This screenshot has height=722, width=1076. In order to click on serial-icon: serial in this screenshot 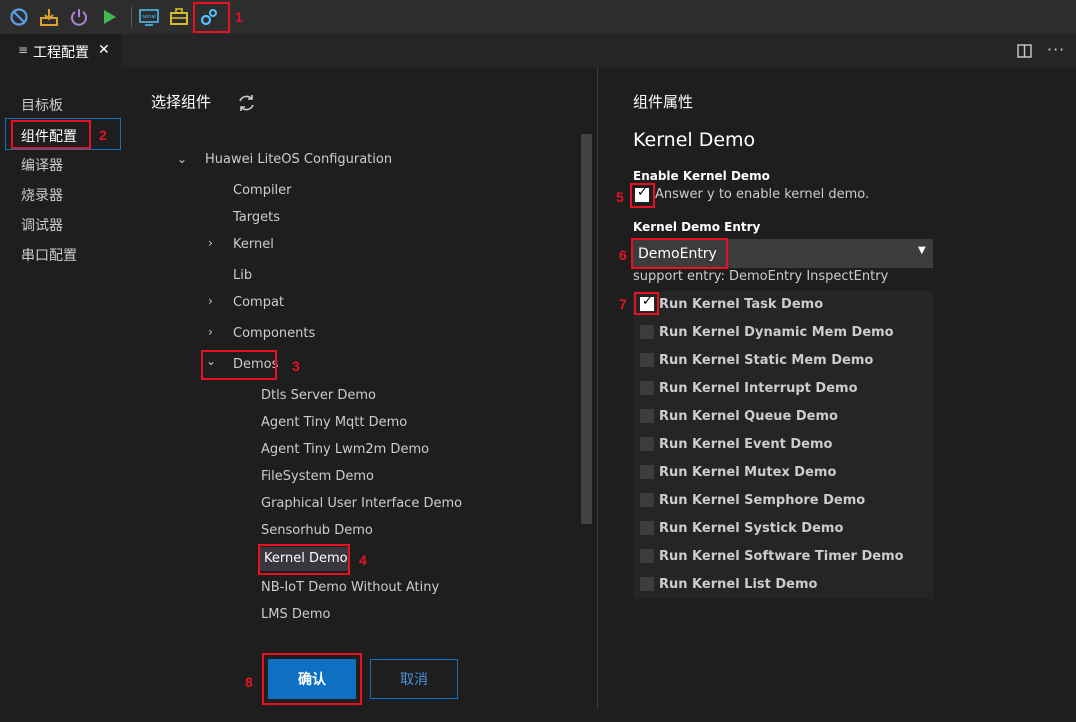, I will do `click(149, 17)`.